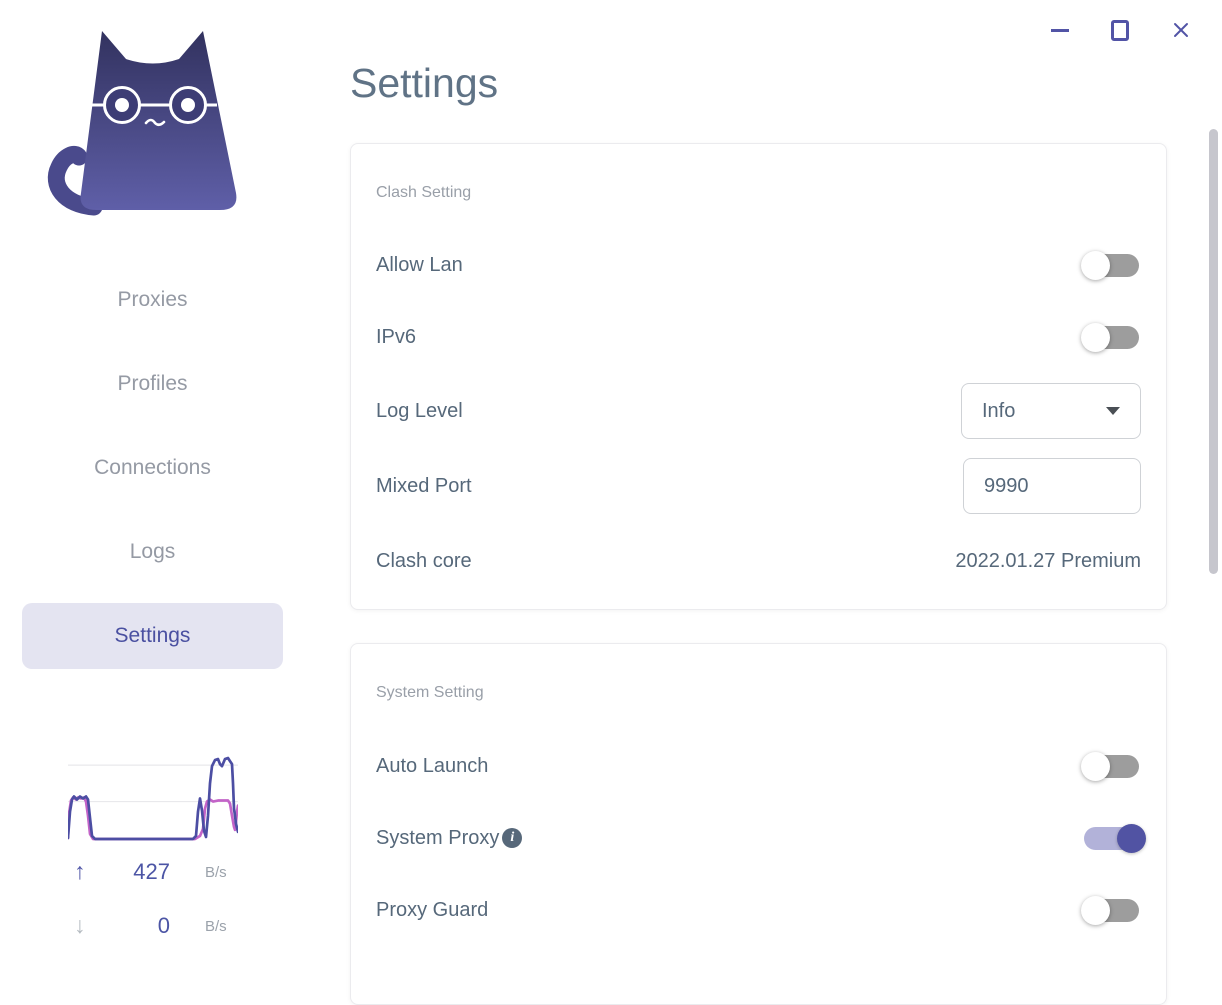 The image size is (1222, 1005). I want to click on log-level-value: Info, so click(999, 410).